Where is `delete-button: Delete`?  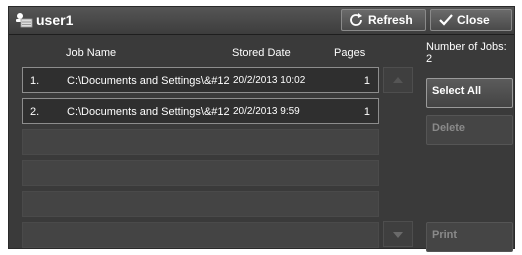
delete-button: Delete is located at coordinates (469, 130).